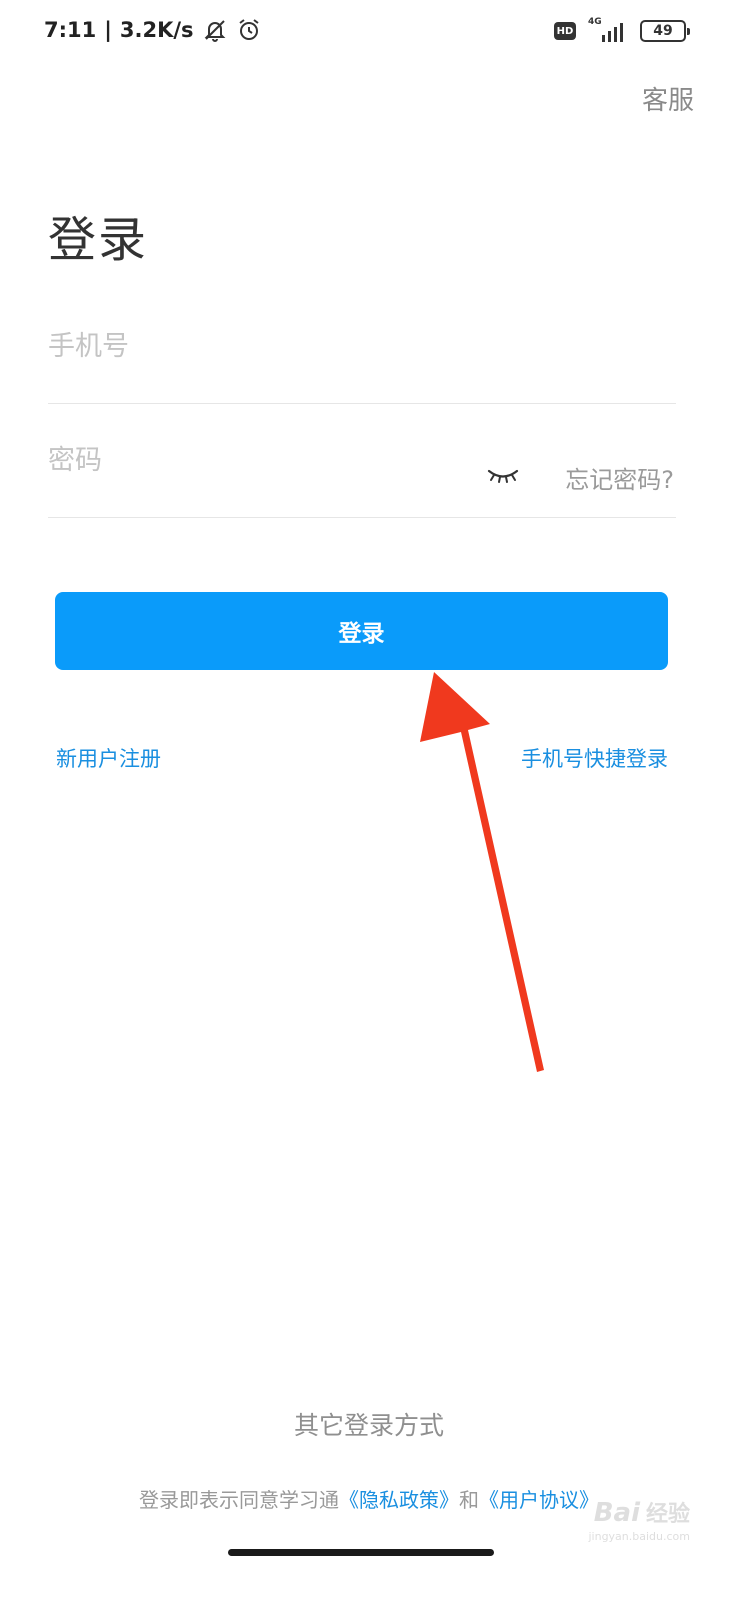 The width and height of the screenshot is (738, 1600). I want to click on agreement-and: 和, so click(469, 1500).